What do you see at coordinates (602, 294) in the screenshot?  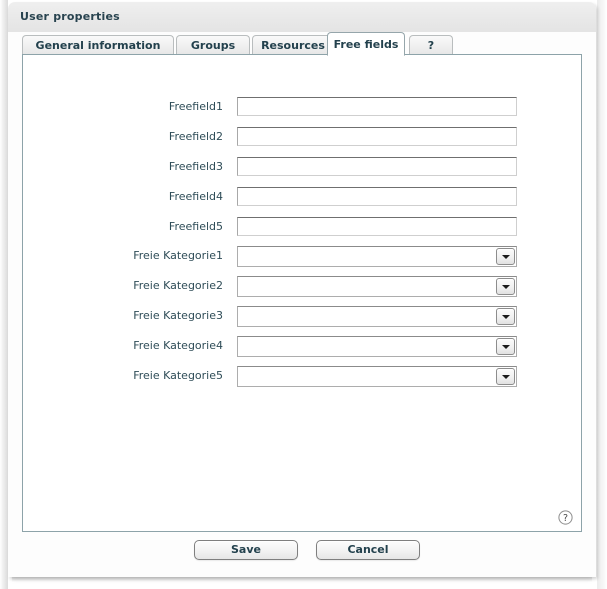 I see `page-right-edge-strip` at bounding box center [602, 294].